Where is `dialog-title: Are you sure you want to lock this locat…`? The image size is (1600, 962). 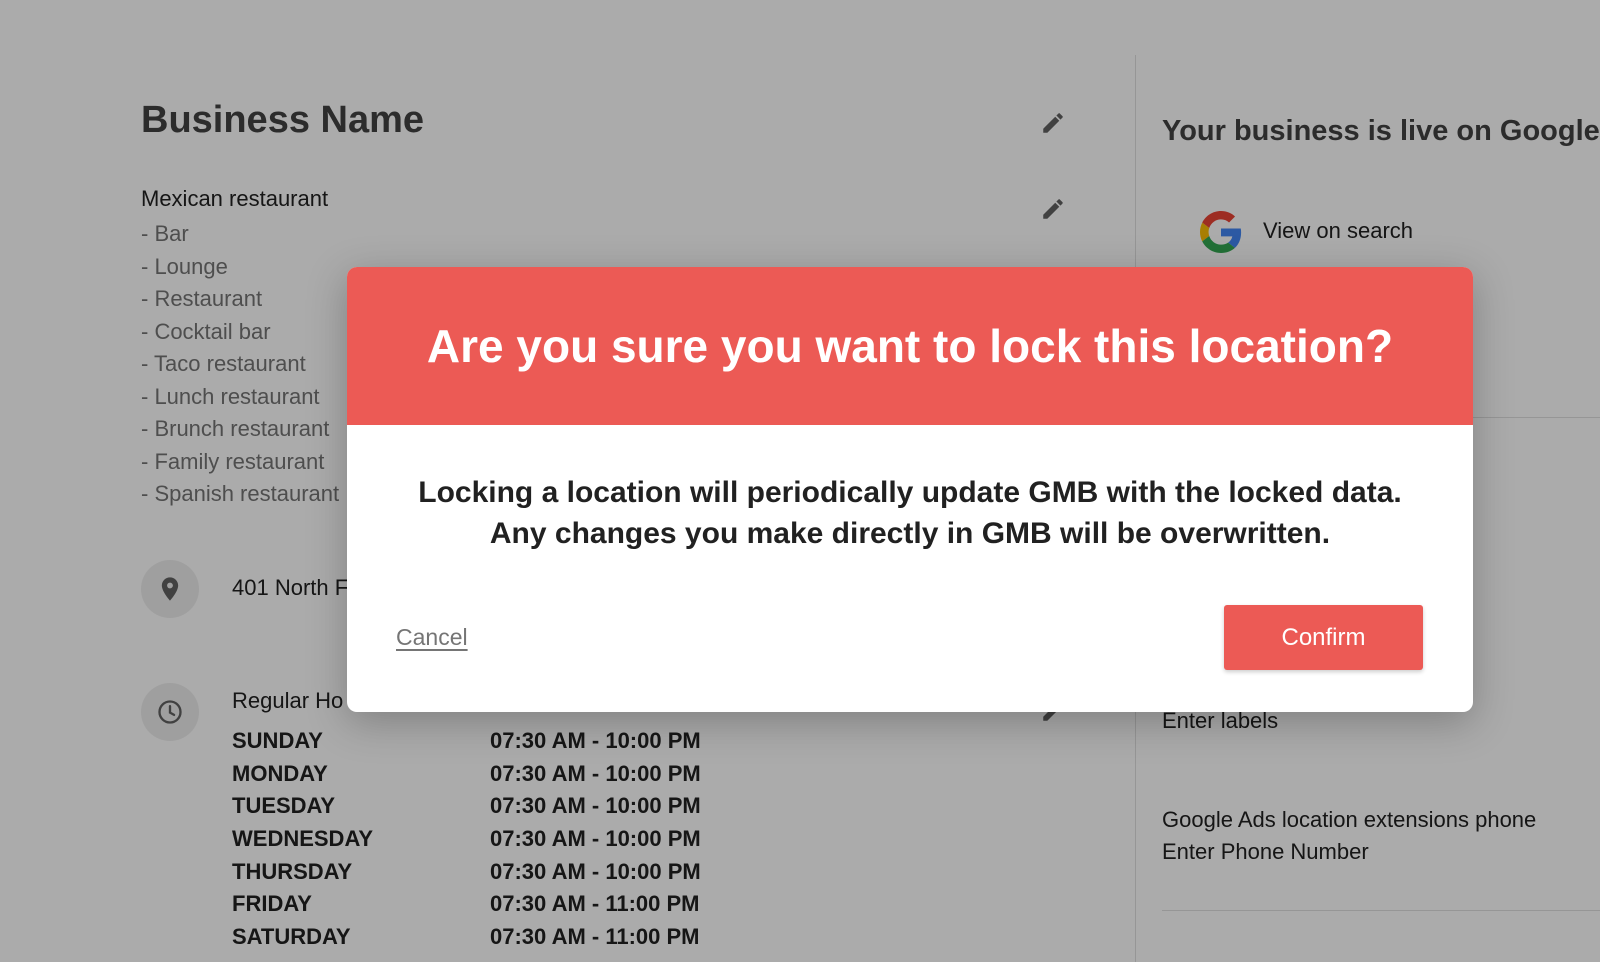
dialog-title: Are you sure you want to lock this locat… is located at coordinates (910, 346).